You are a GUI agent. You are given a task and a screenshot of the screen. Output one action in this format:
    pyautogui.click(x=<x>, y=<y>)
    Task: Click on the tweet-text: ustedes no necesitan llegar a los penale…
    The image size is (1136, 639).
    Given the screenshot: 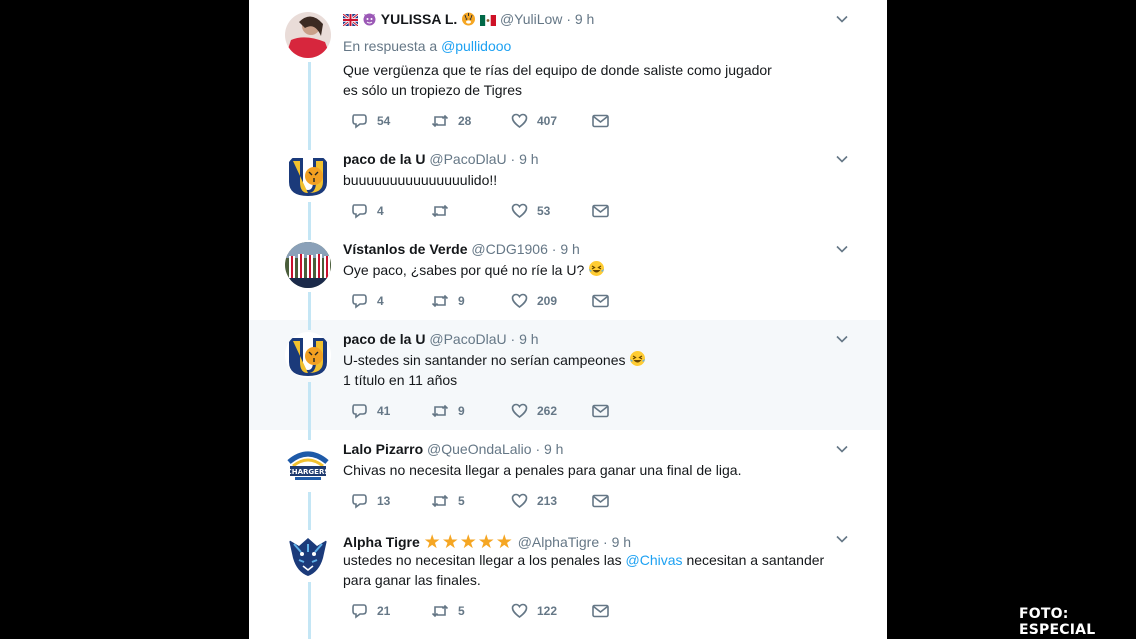 What is the action you would take?
    pyautogui.click(x=584, y=570)
    